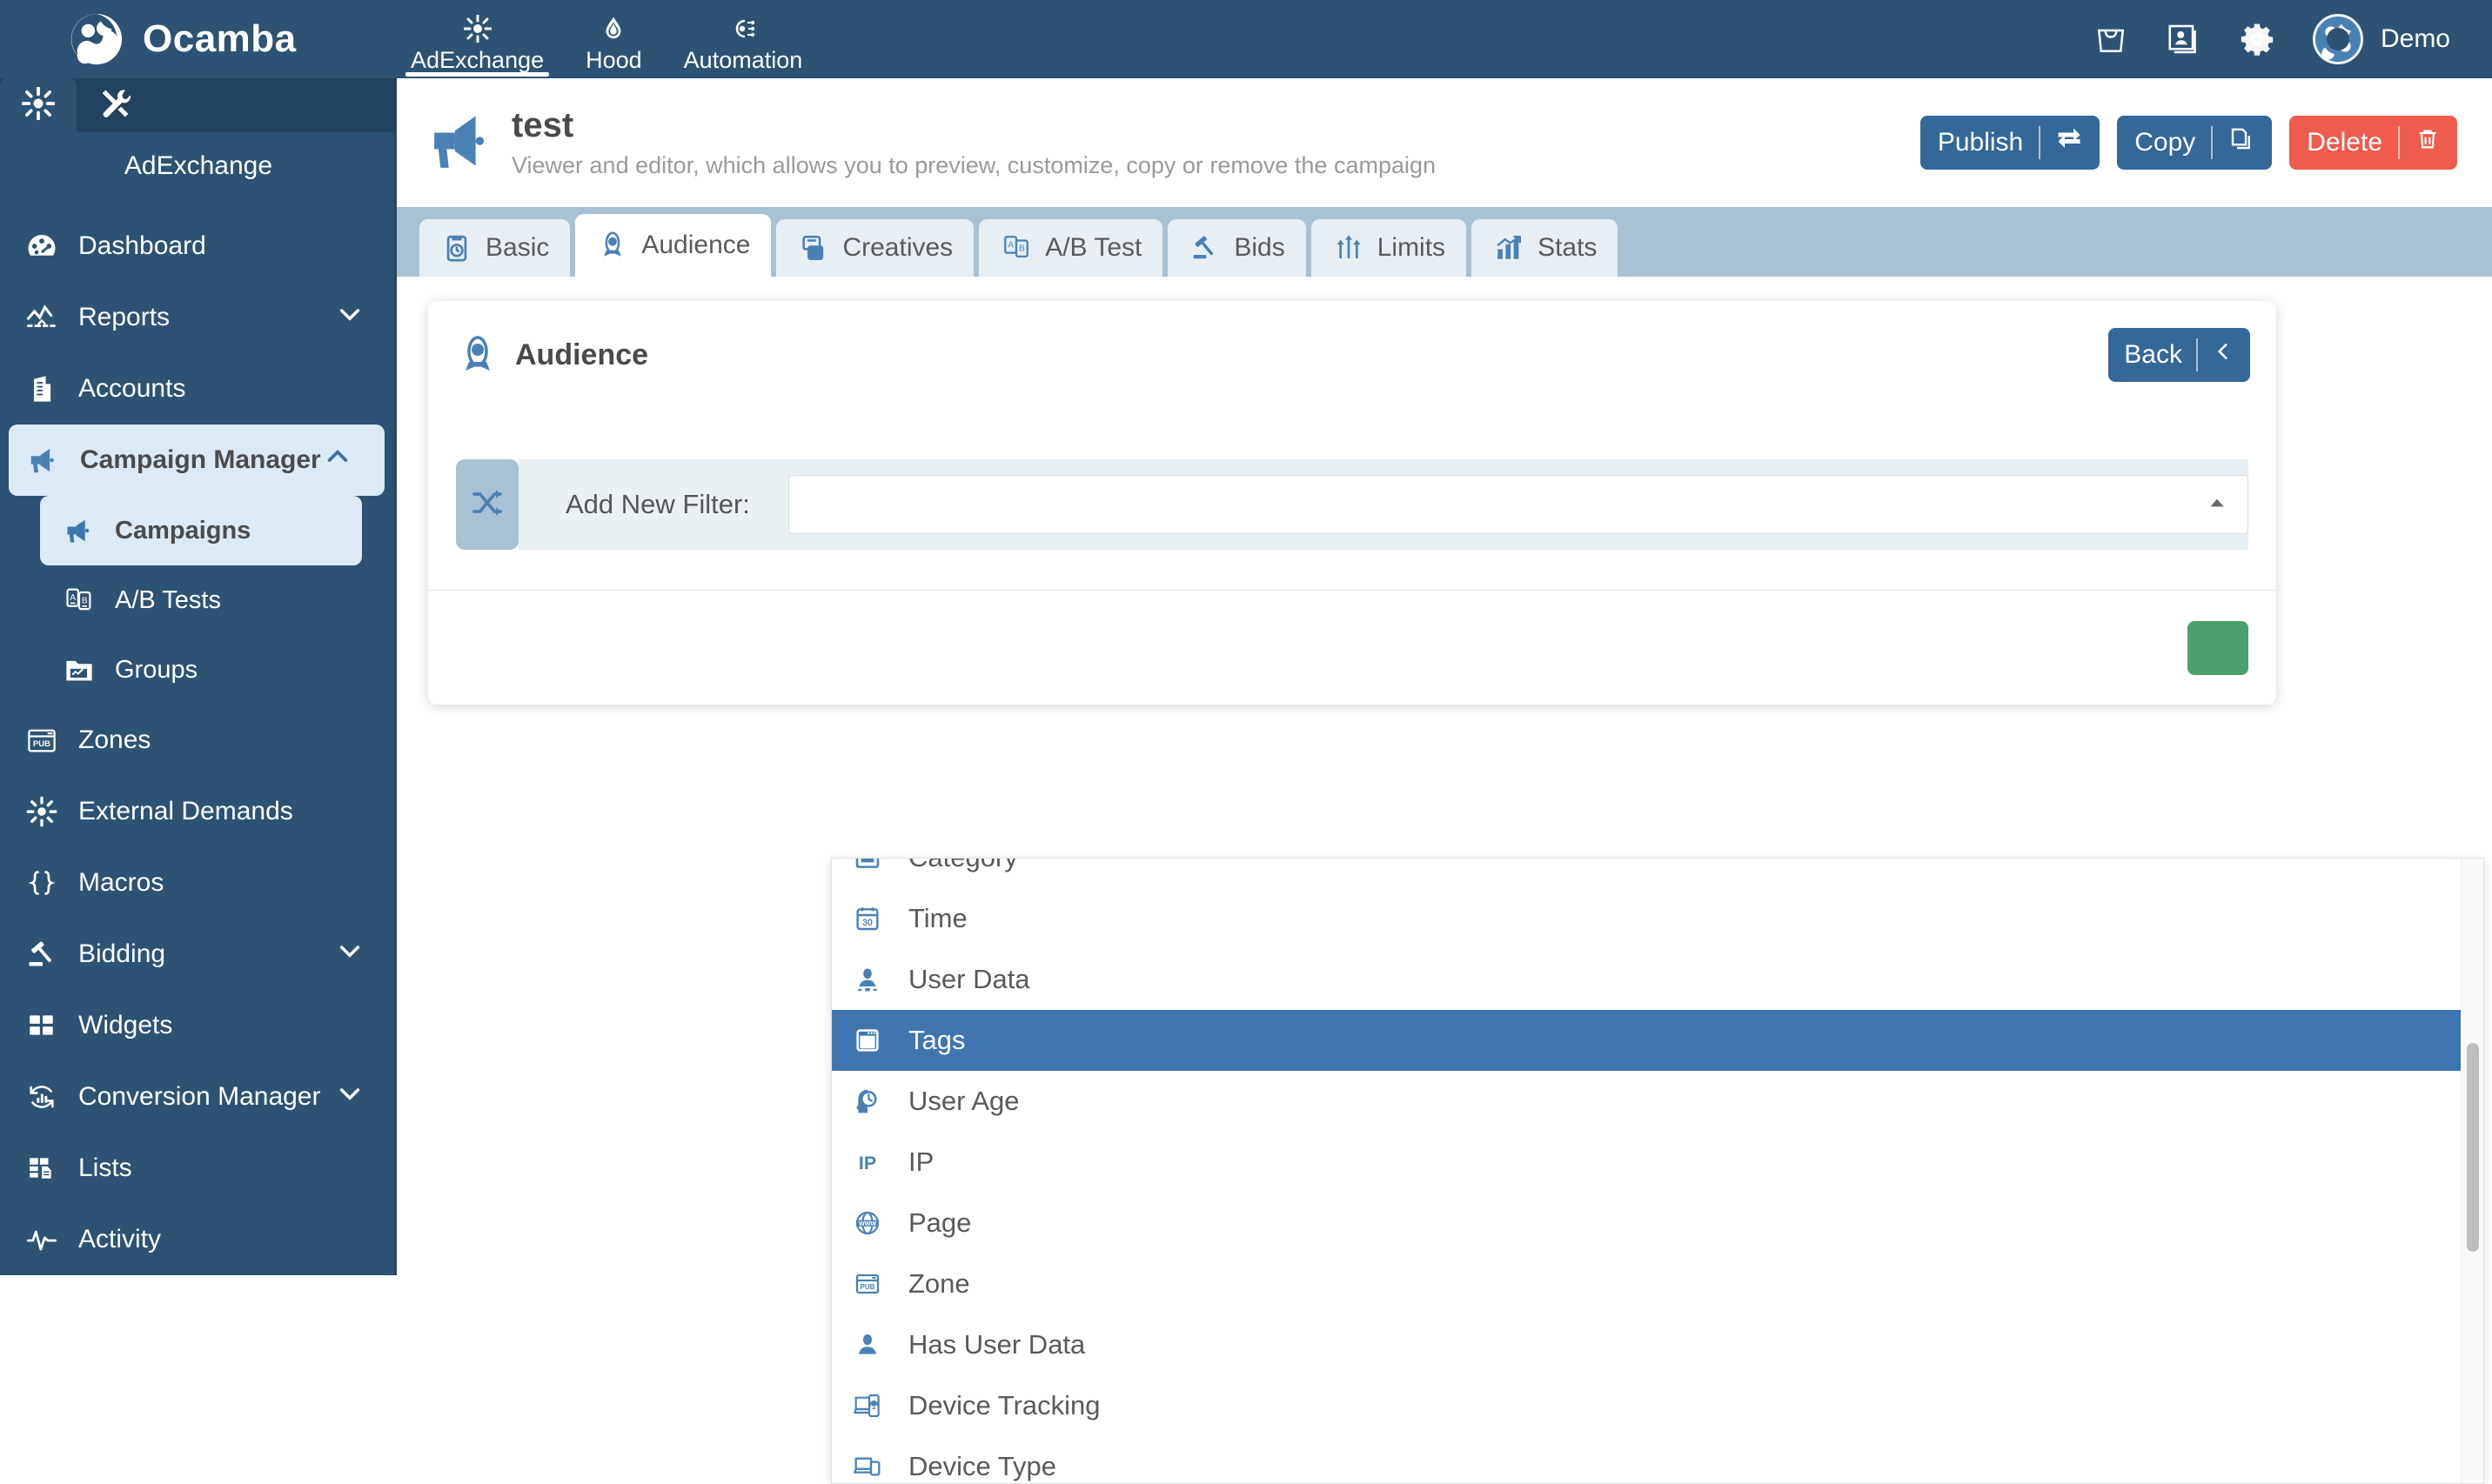 This screenshot has height=1484, width=2492. I want to click on basic-clipboard-icon, so click(456, 248).